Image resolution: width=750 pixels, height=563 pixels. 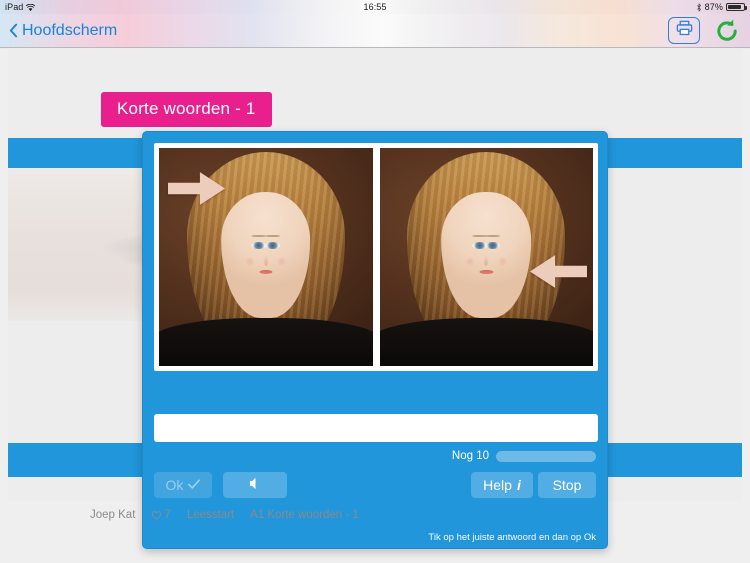 What do you see at coordinates (713, 7) in the screenshot?
I see `battery-percent: 87%` at bounding box center [713, 7].